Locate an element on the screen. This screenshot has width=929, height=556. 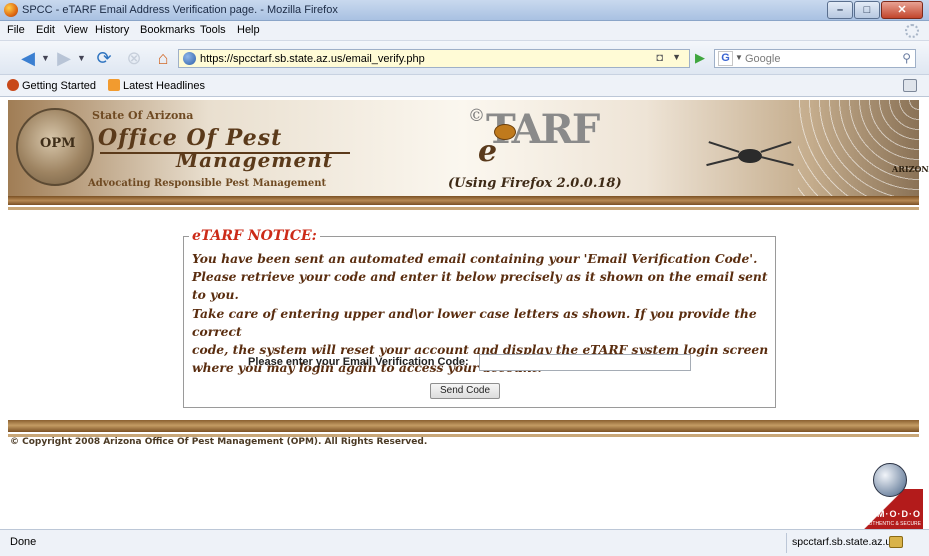
status-host: spcctarf.sb.state.az.us is located at coordinates (844, 542).